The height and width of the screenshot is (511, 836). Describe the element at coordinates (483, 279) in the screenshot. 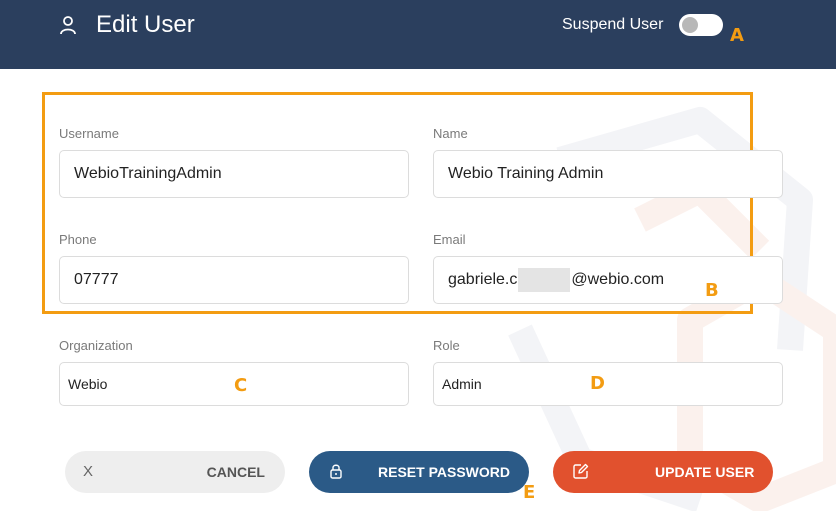

I see `email-value-prefix: gabriele.c` at that location.